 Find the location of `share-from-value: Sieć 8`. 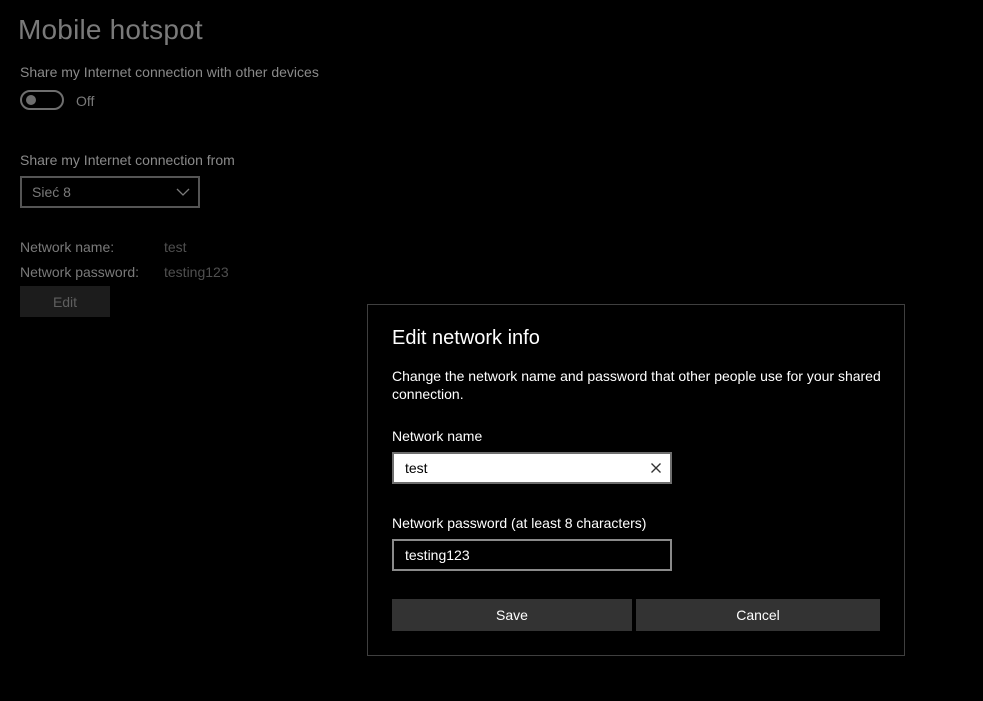

share-from-value: Sieć 8 is located at coordinates (51, 192).